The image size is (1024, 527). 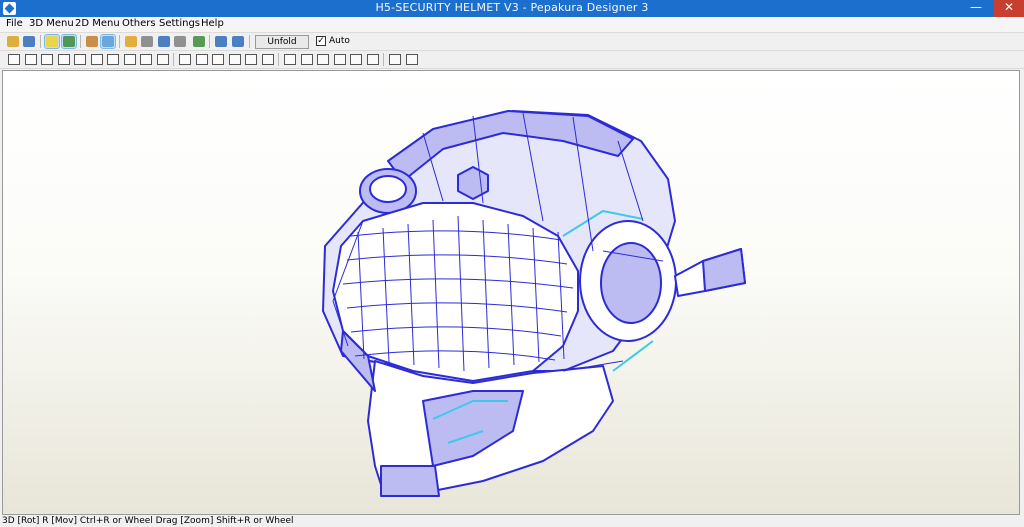 What do you see at coordinates (321, 41) in the screenshot?
I see `auto-check-mark: ✓` at bounding box center [321, 41].